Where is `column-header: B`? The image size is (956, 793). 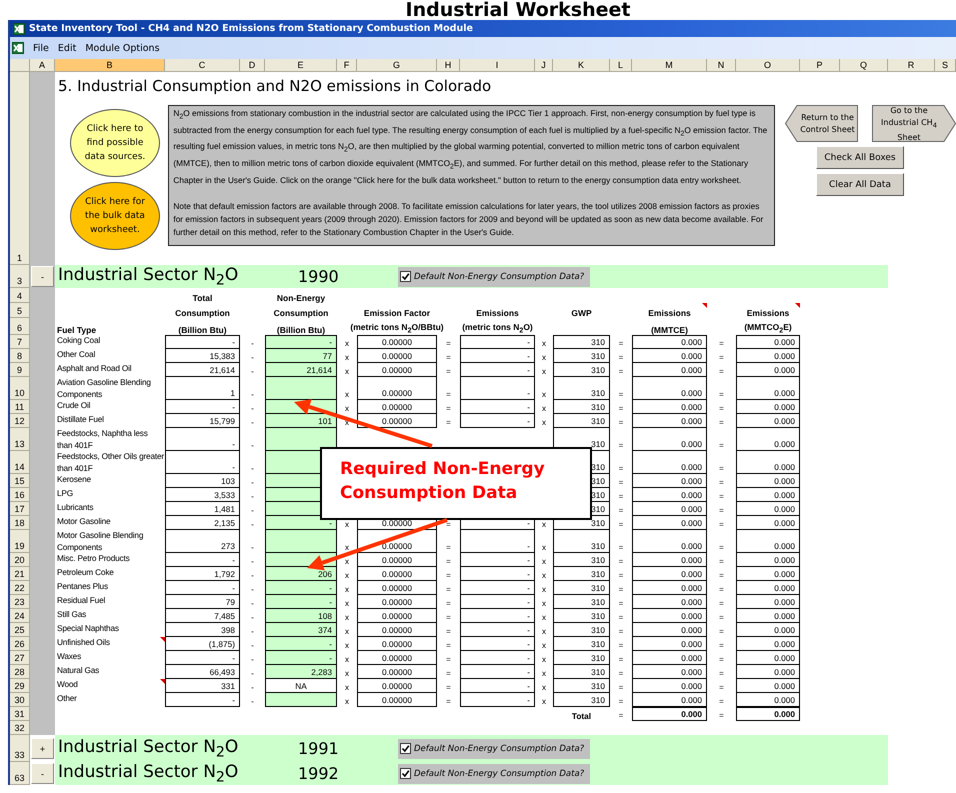
column-header: B is located at coordinates (110, 65).